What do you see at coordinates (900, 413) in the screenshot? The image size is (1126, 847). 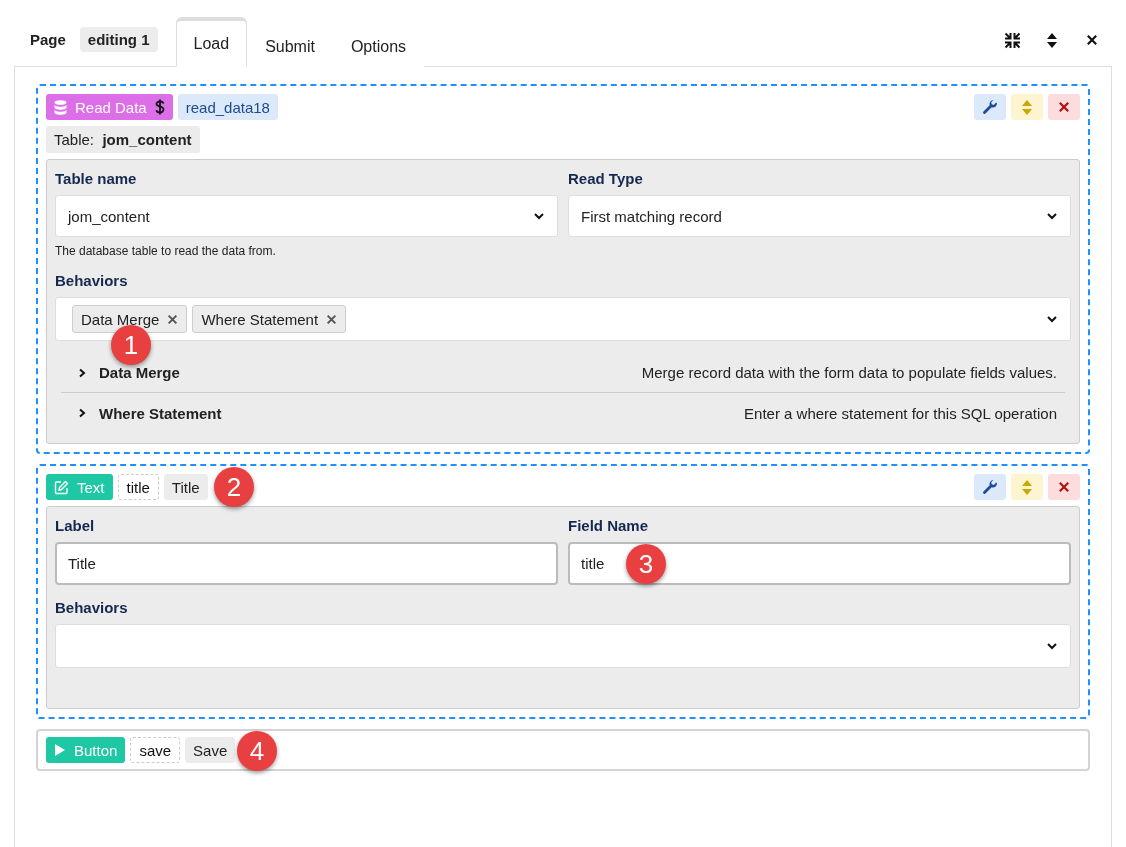 I see `accordion-description: Enter a where statement for this SQL operation` at bounding box center [900, 413].